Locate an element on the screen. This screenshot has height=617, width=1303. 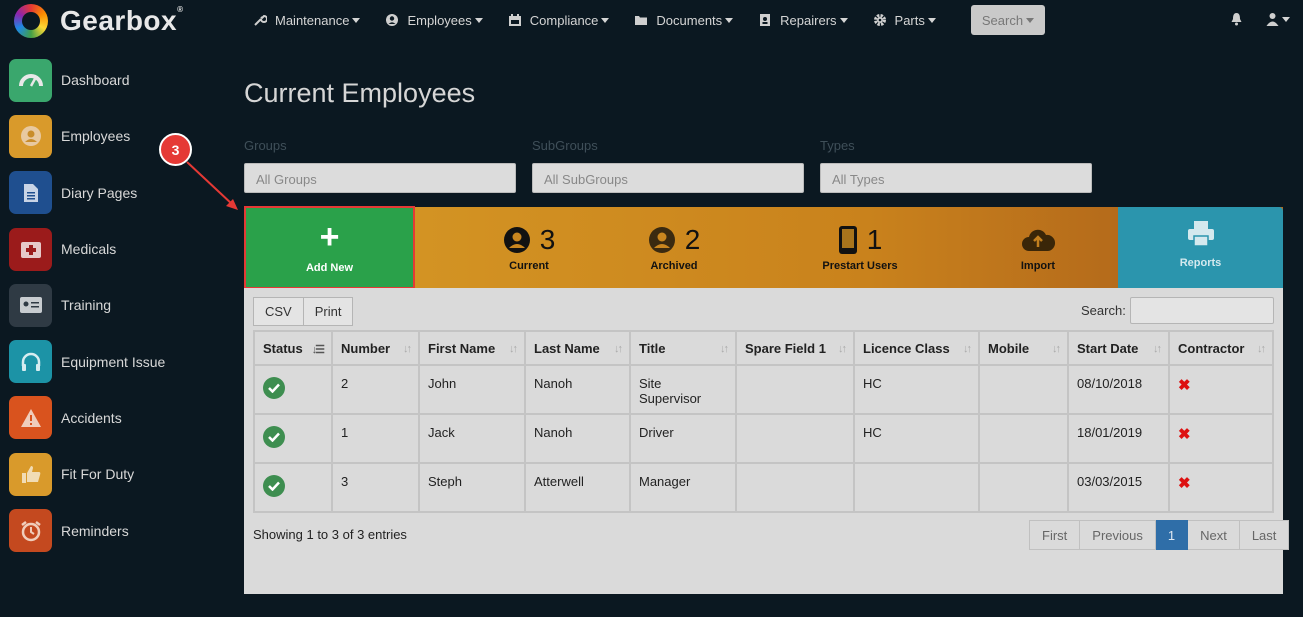
start-date-cell: 08/10/2018 is located at coordinates (1118, 389).